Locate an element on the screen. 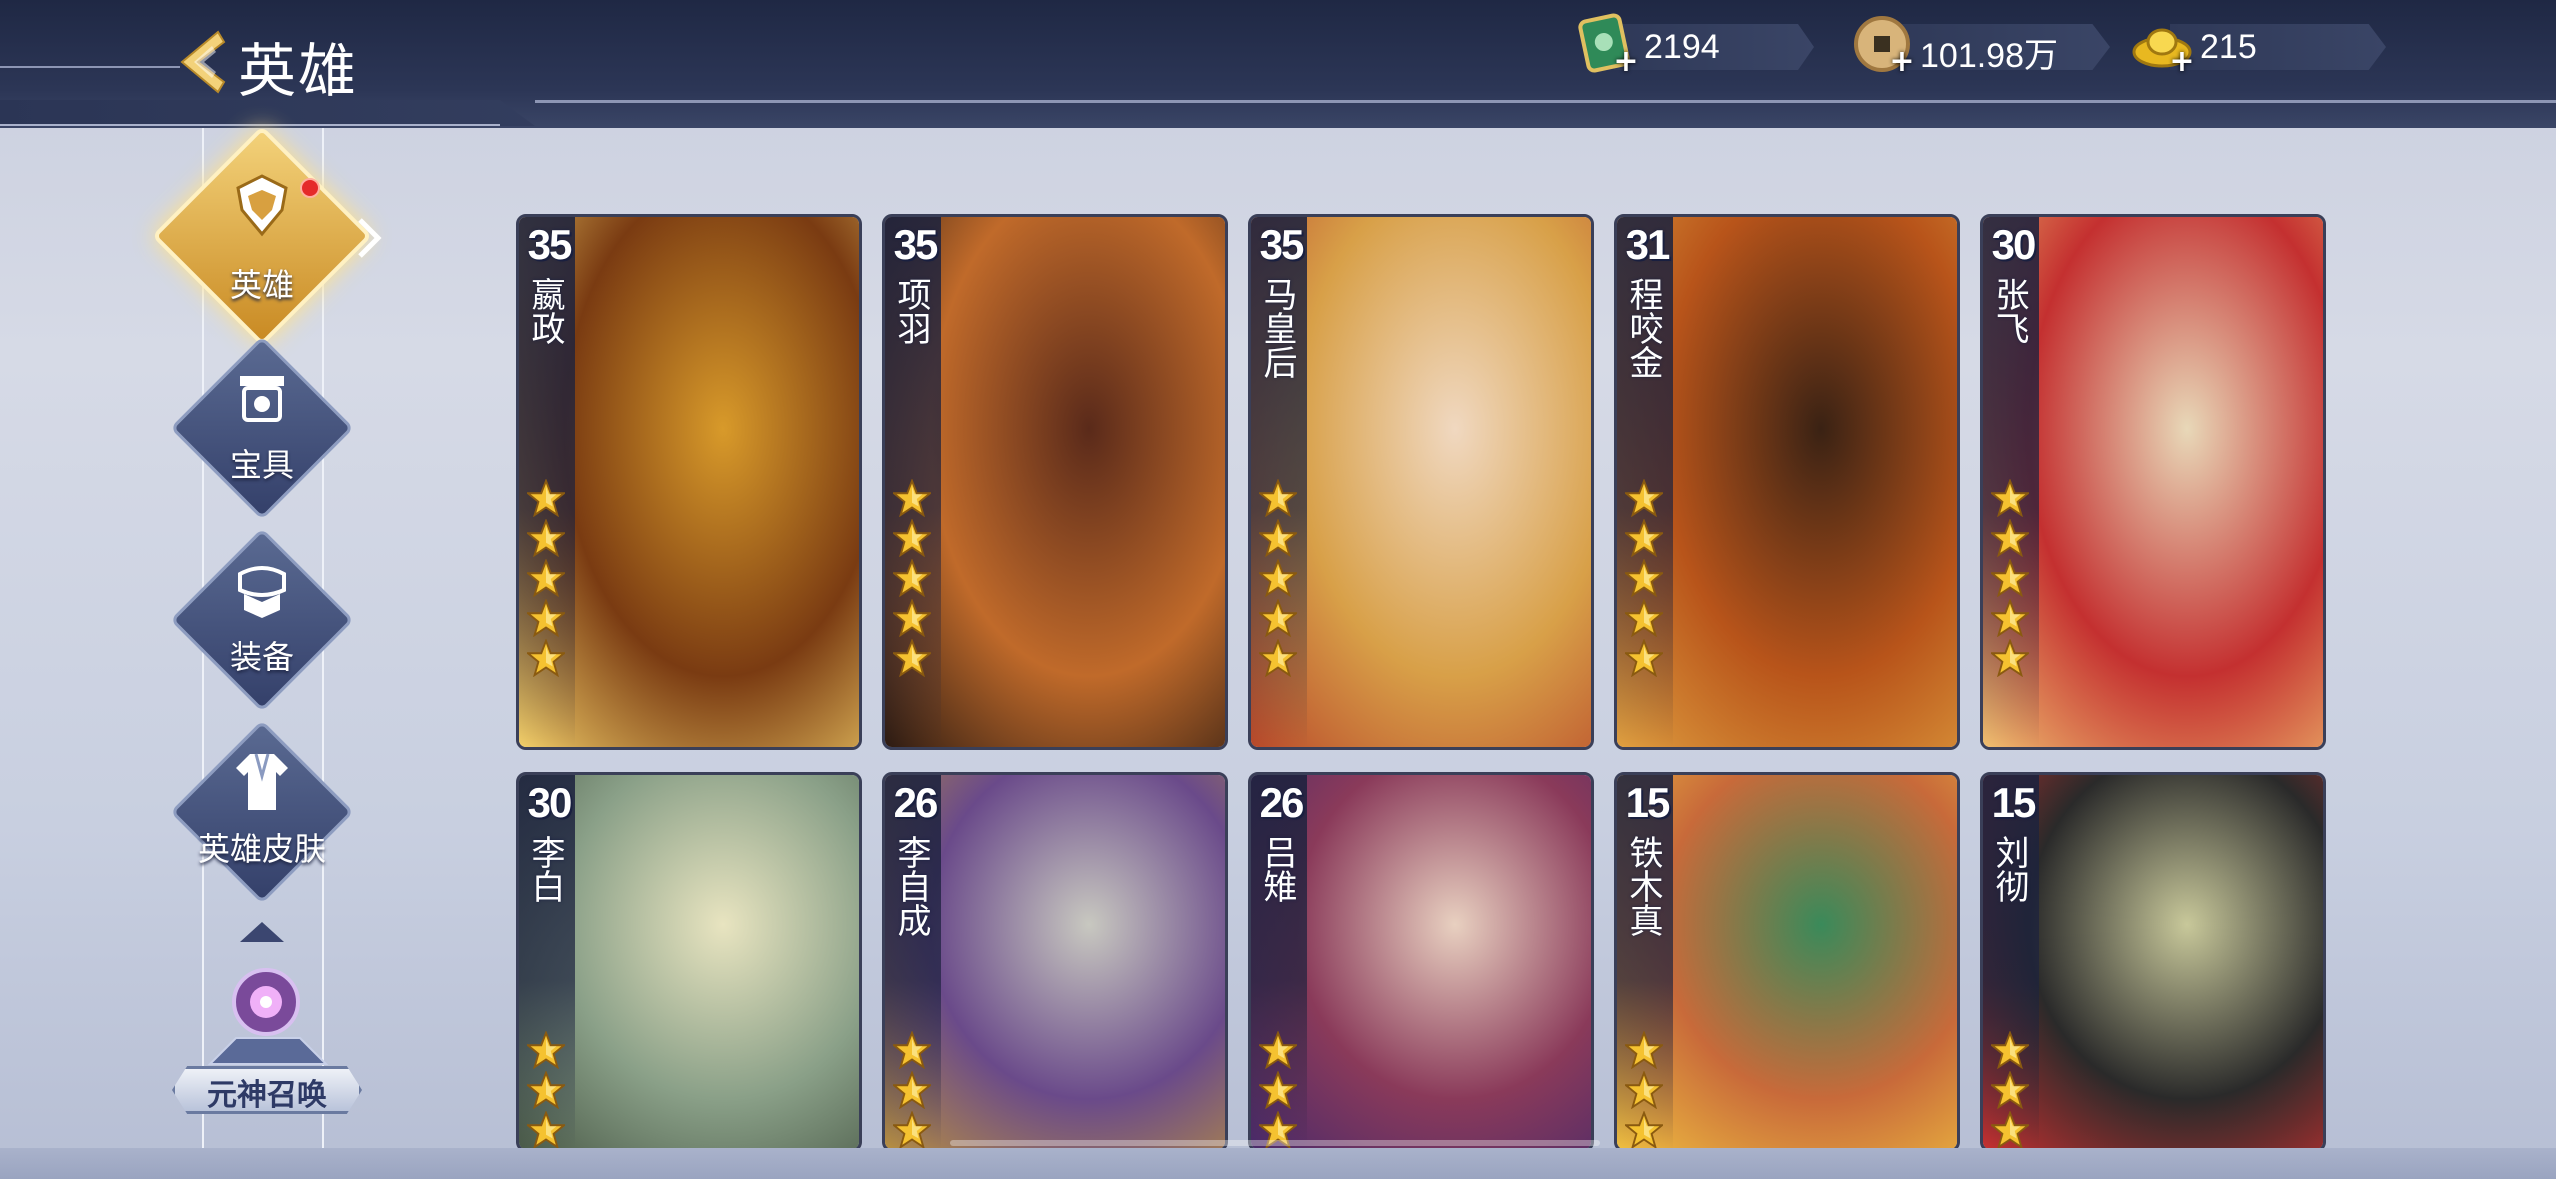 Image resolution: width=2556 pixels, height=1179 pixels. top-bar-edge-left is located at coordinates (250, 125).